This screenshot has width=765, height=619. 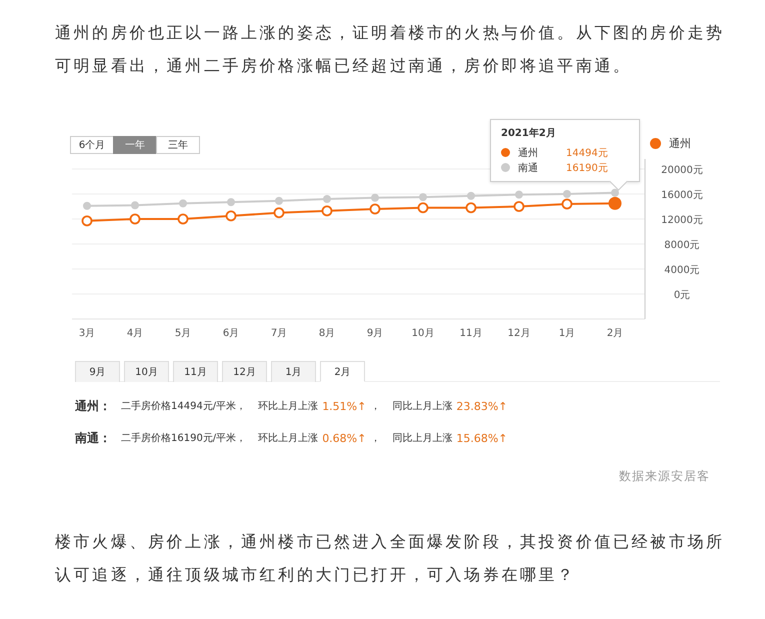 I want to click on series-label: 南通, so click(x=528, y=168).